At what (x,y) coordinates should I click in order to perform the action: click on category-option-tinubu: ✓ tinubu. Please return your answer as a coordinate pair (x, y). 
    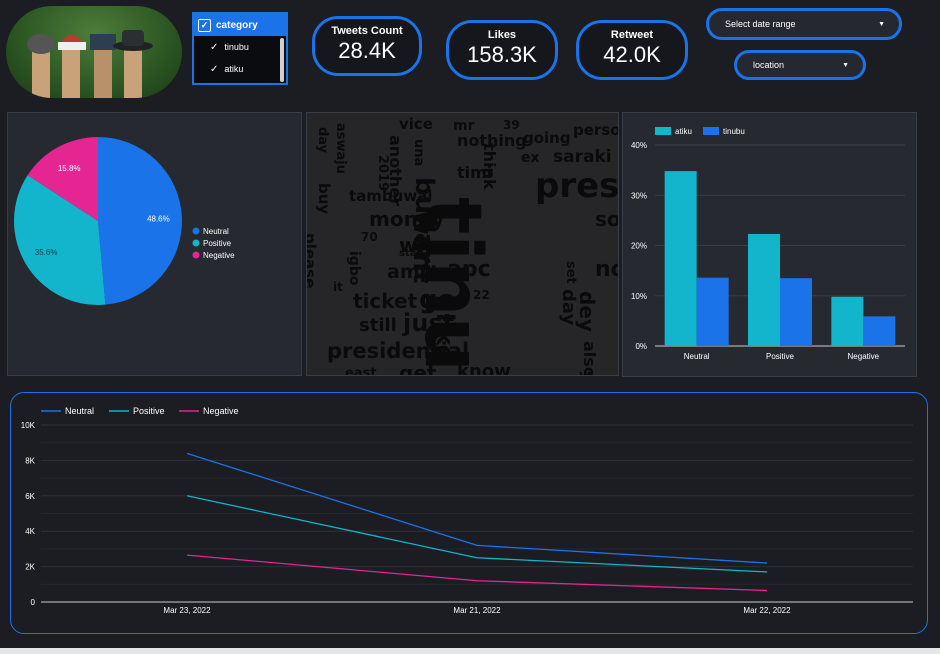
    Looking at the image, I should click on (240, 47).